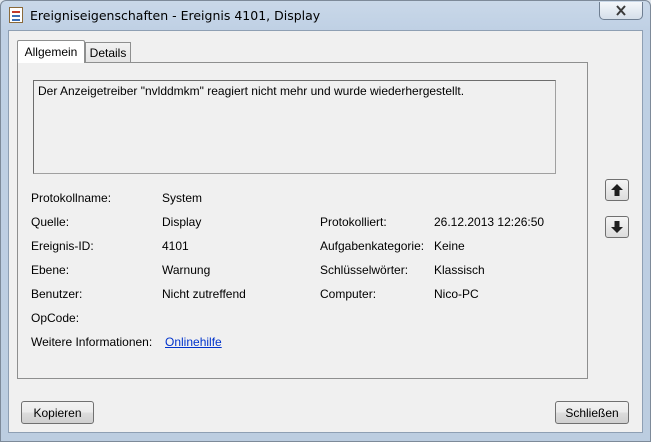 The image size is (651, 442). What do you see at coordinates (57, 294) in the screenshot?
I see `user-label: Benutzer:` at bounding box center [57, 294].